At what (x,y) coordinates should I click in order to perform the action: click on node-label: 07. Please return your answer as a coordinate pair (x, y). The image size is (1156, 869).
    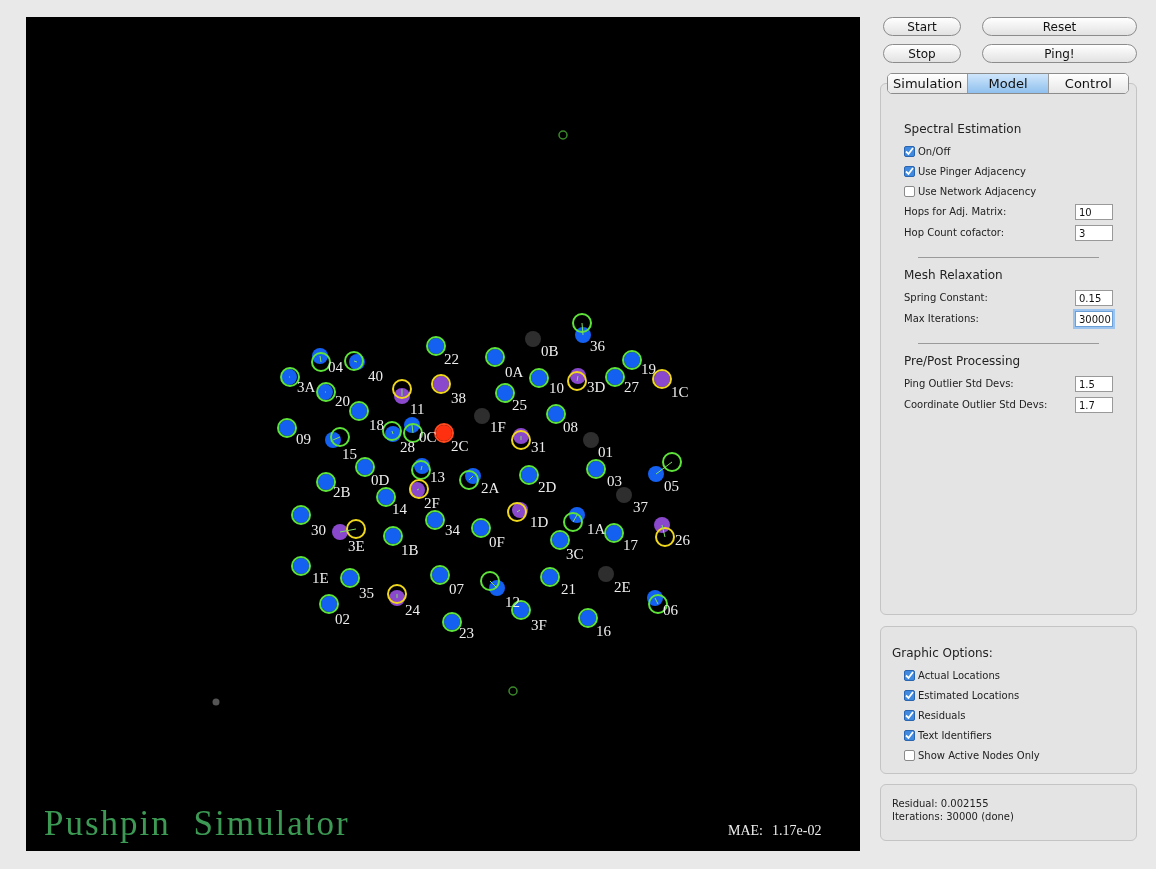
    Looking at the image, I should click on (456, 589).